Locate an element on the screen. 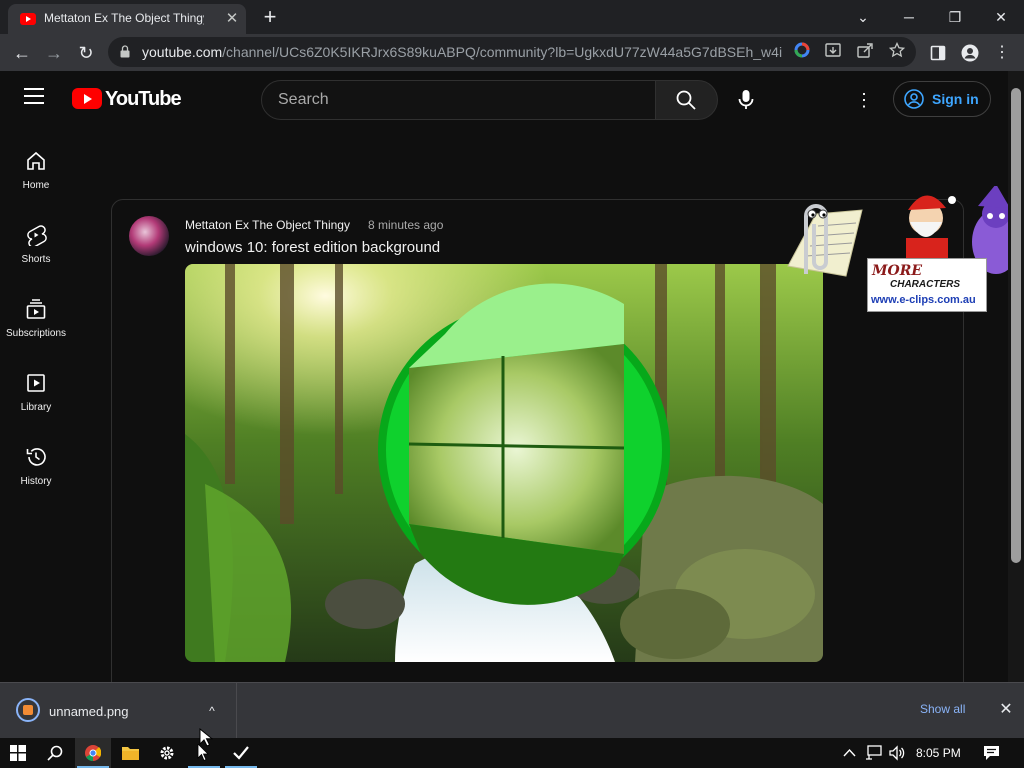  voice-search-button is located at coordinates (746, 100).